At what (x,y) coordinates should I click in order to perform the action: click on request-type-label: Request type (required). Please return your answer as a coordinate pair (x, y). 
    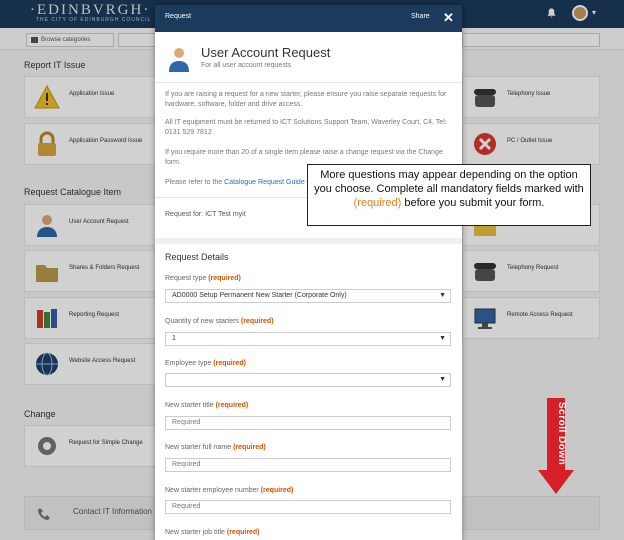
    Looking at the image, I should click on (203, 278).